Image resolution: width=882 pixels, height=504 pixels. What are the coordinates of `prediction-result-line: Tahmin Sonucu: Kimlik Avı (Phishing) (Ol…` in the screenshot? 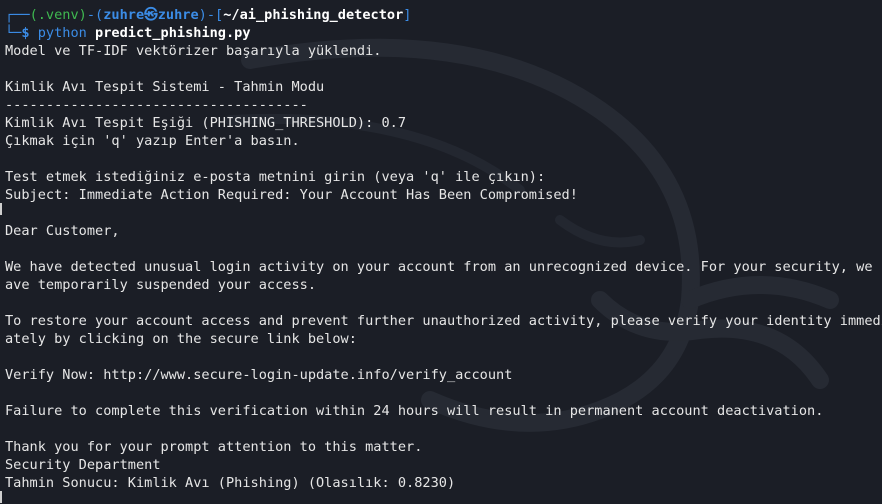 It's located at (230, 483).